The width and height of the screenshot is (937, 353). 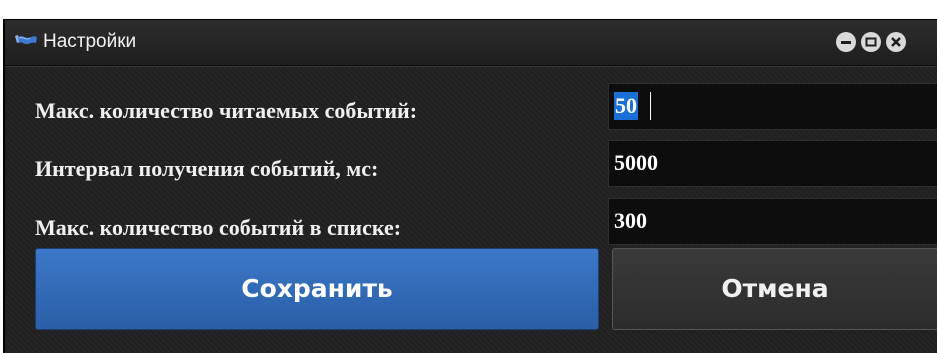 What do you see at coordinates (871, 42) in the screenshot?
I see `maximize-icon` at bounding box center [871, 42].